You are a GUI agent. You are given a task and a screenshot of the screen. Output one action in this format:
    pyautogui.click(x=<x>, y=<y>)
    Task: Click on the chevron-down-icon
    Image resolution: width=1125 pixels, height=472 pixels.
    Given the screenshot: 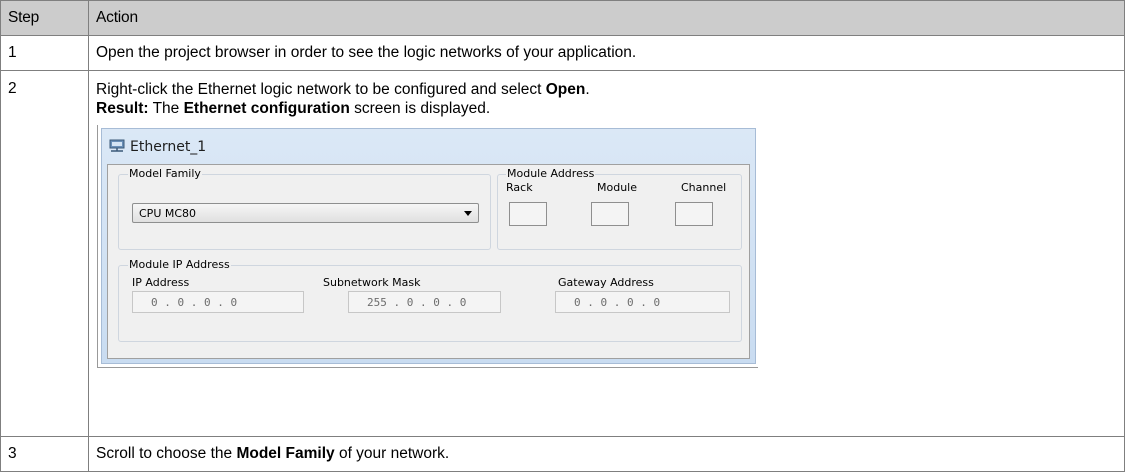 What is the action you would take?
    pyautogui.click(x=468, y=213)
    